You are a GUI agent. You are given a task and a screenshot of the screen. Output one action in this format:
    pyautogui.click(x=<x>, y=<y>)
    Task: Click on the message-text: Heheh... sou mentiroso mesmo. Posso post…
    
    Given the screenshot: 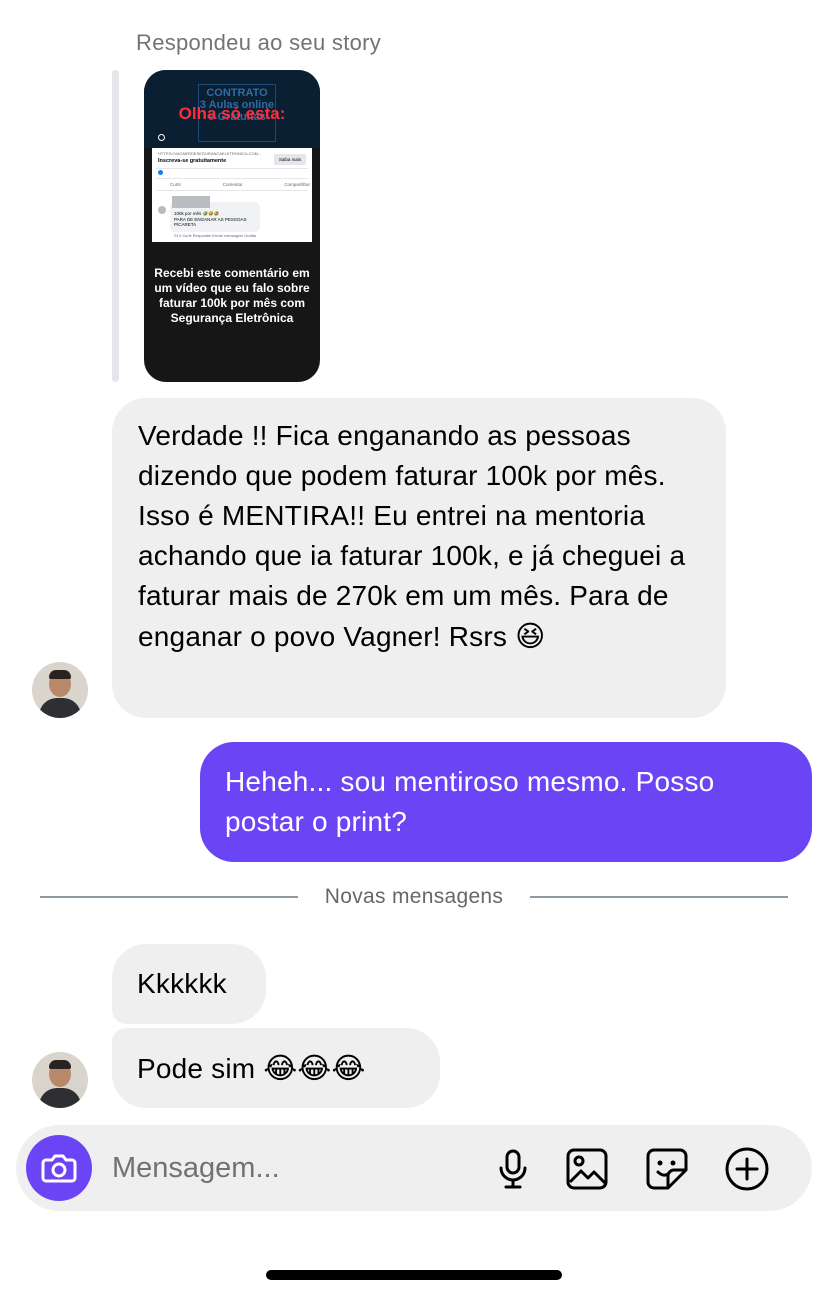 What is the action you would take?
    pyautogui.click(x=470, y=801)
    